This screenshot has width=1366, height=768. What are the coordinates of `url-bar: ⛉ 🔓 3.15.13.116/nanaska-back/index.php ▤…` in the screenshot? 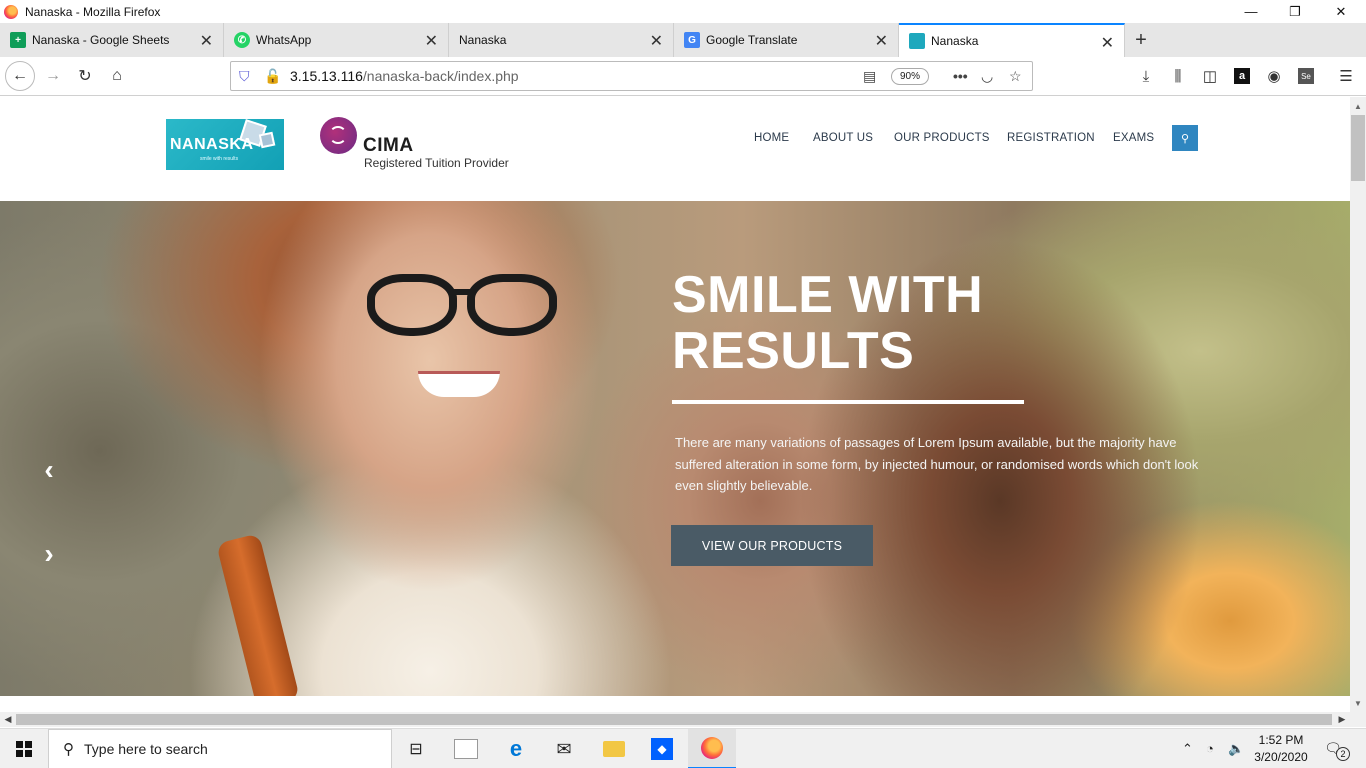 It's located at (631, 76).